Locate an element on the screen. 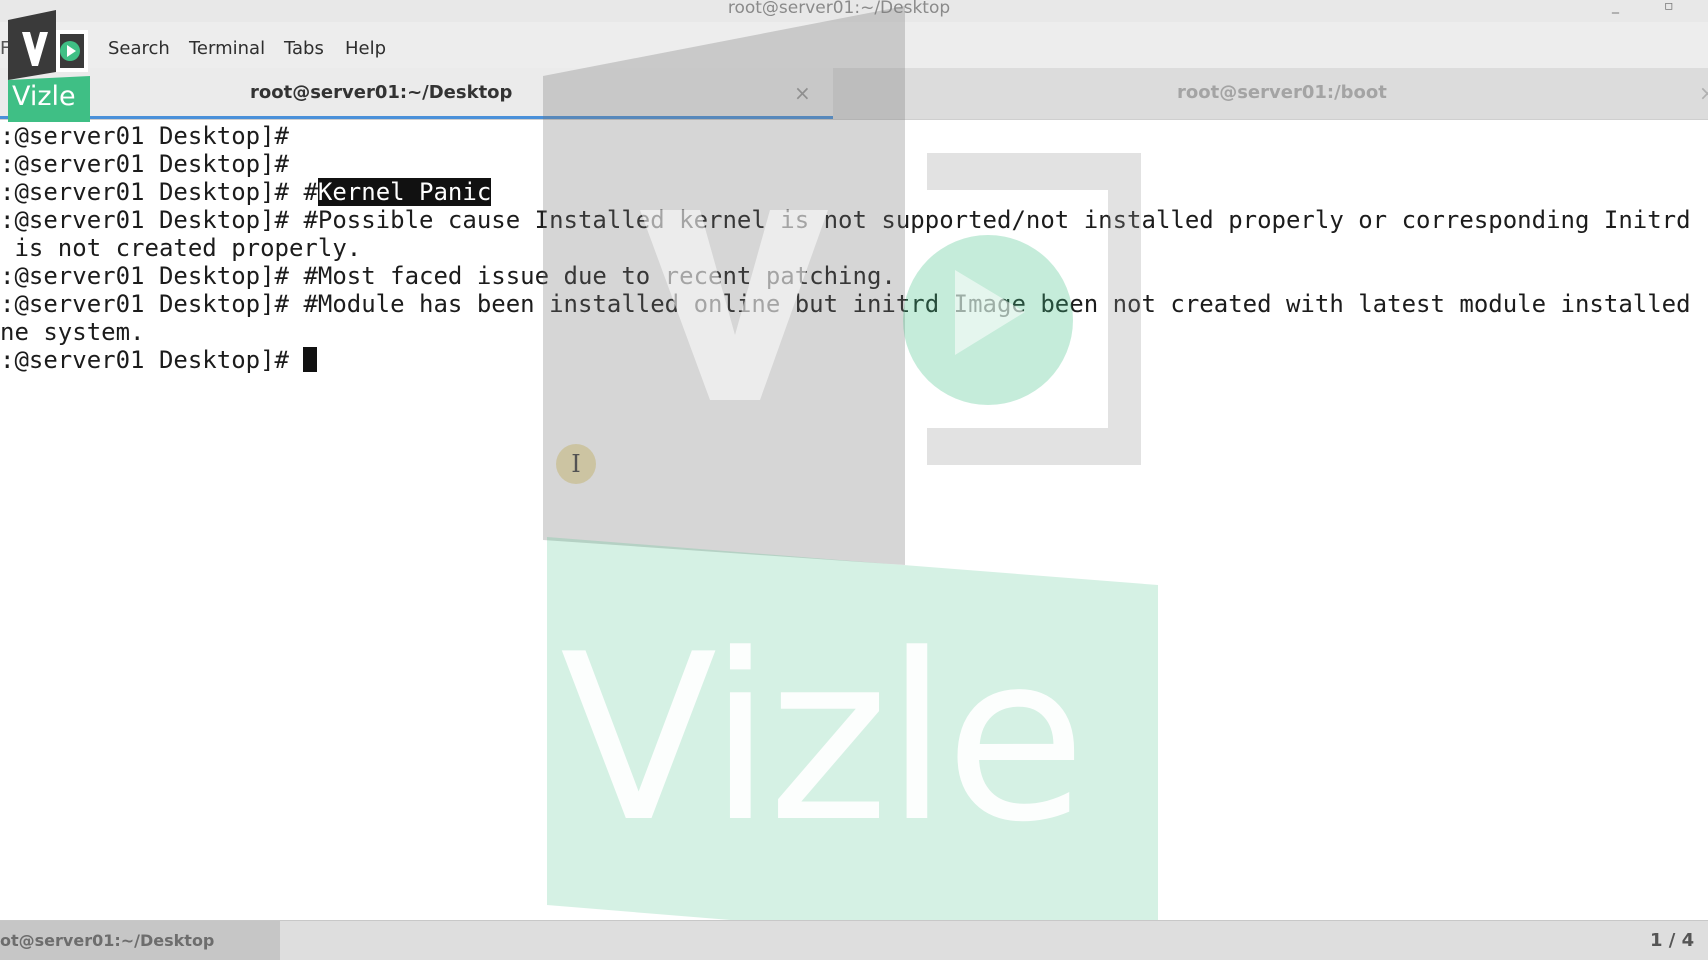  block-cursor is located at coordinates (310, 359).